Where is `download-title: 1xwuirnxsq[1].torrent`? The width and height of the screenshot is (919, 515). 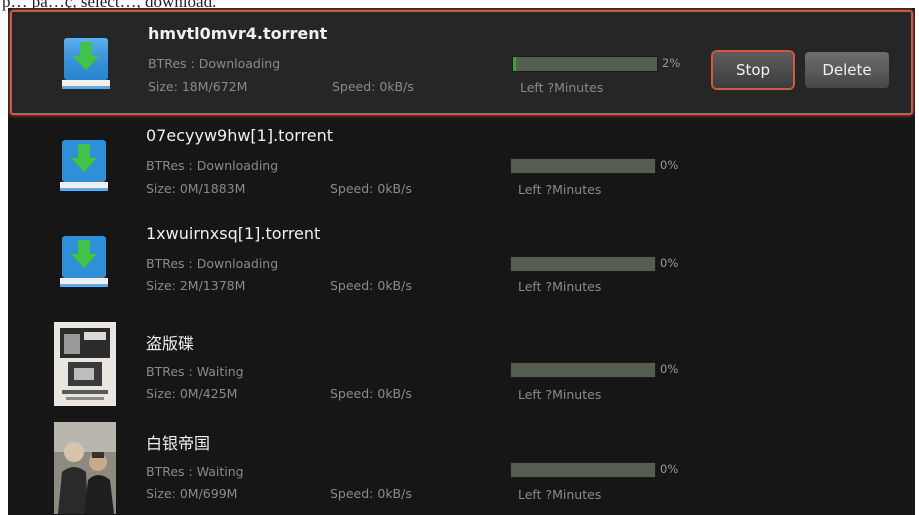 download-title: 1xwuirnxsq[1].torrent is located at coordinates (233, 233).